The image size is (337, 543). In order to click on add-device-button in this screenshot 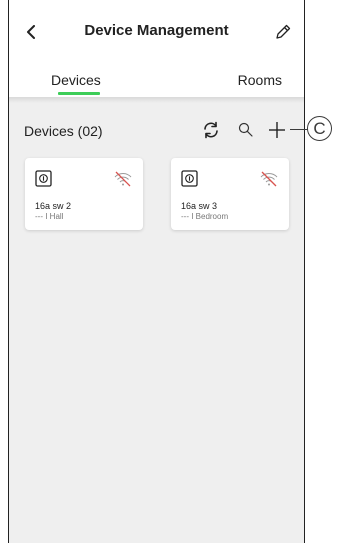, I will do `click(277, 130)`.